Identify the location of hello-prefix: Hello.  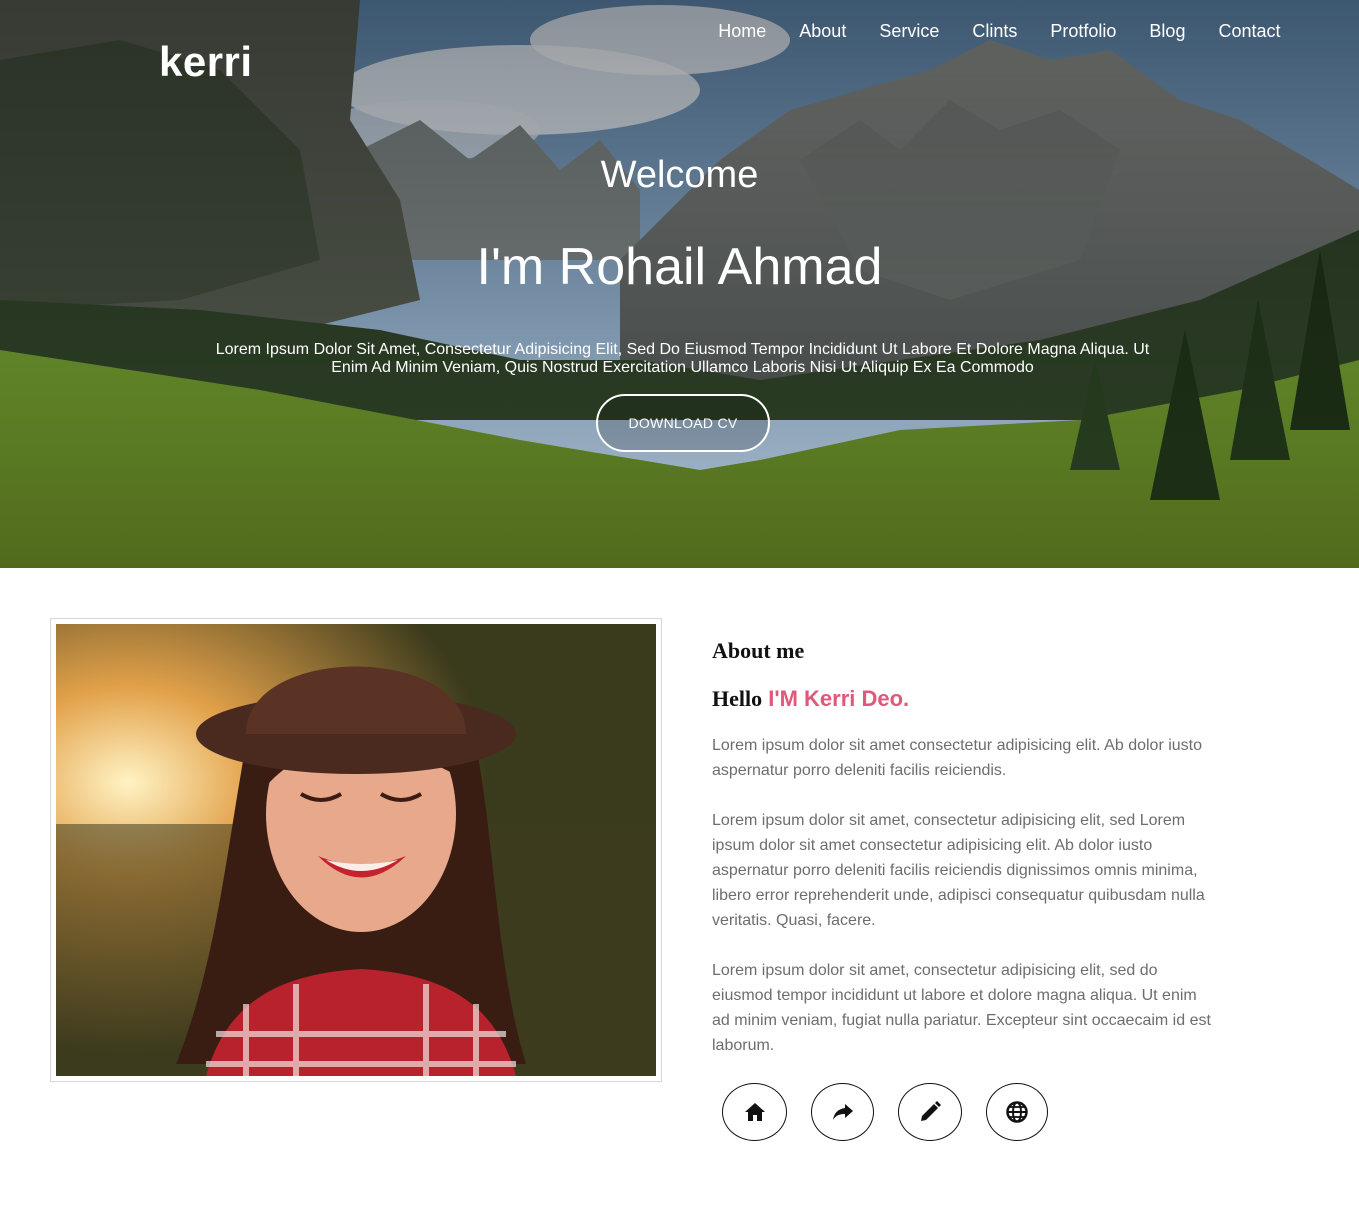
(737, 698).